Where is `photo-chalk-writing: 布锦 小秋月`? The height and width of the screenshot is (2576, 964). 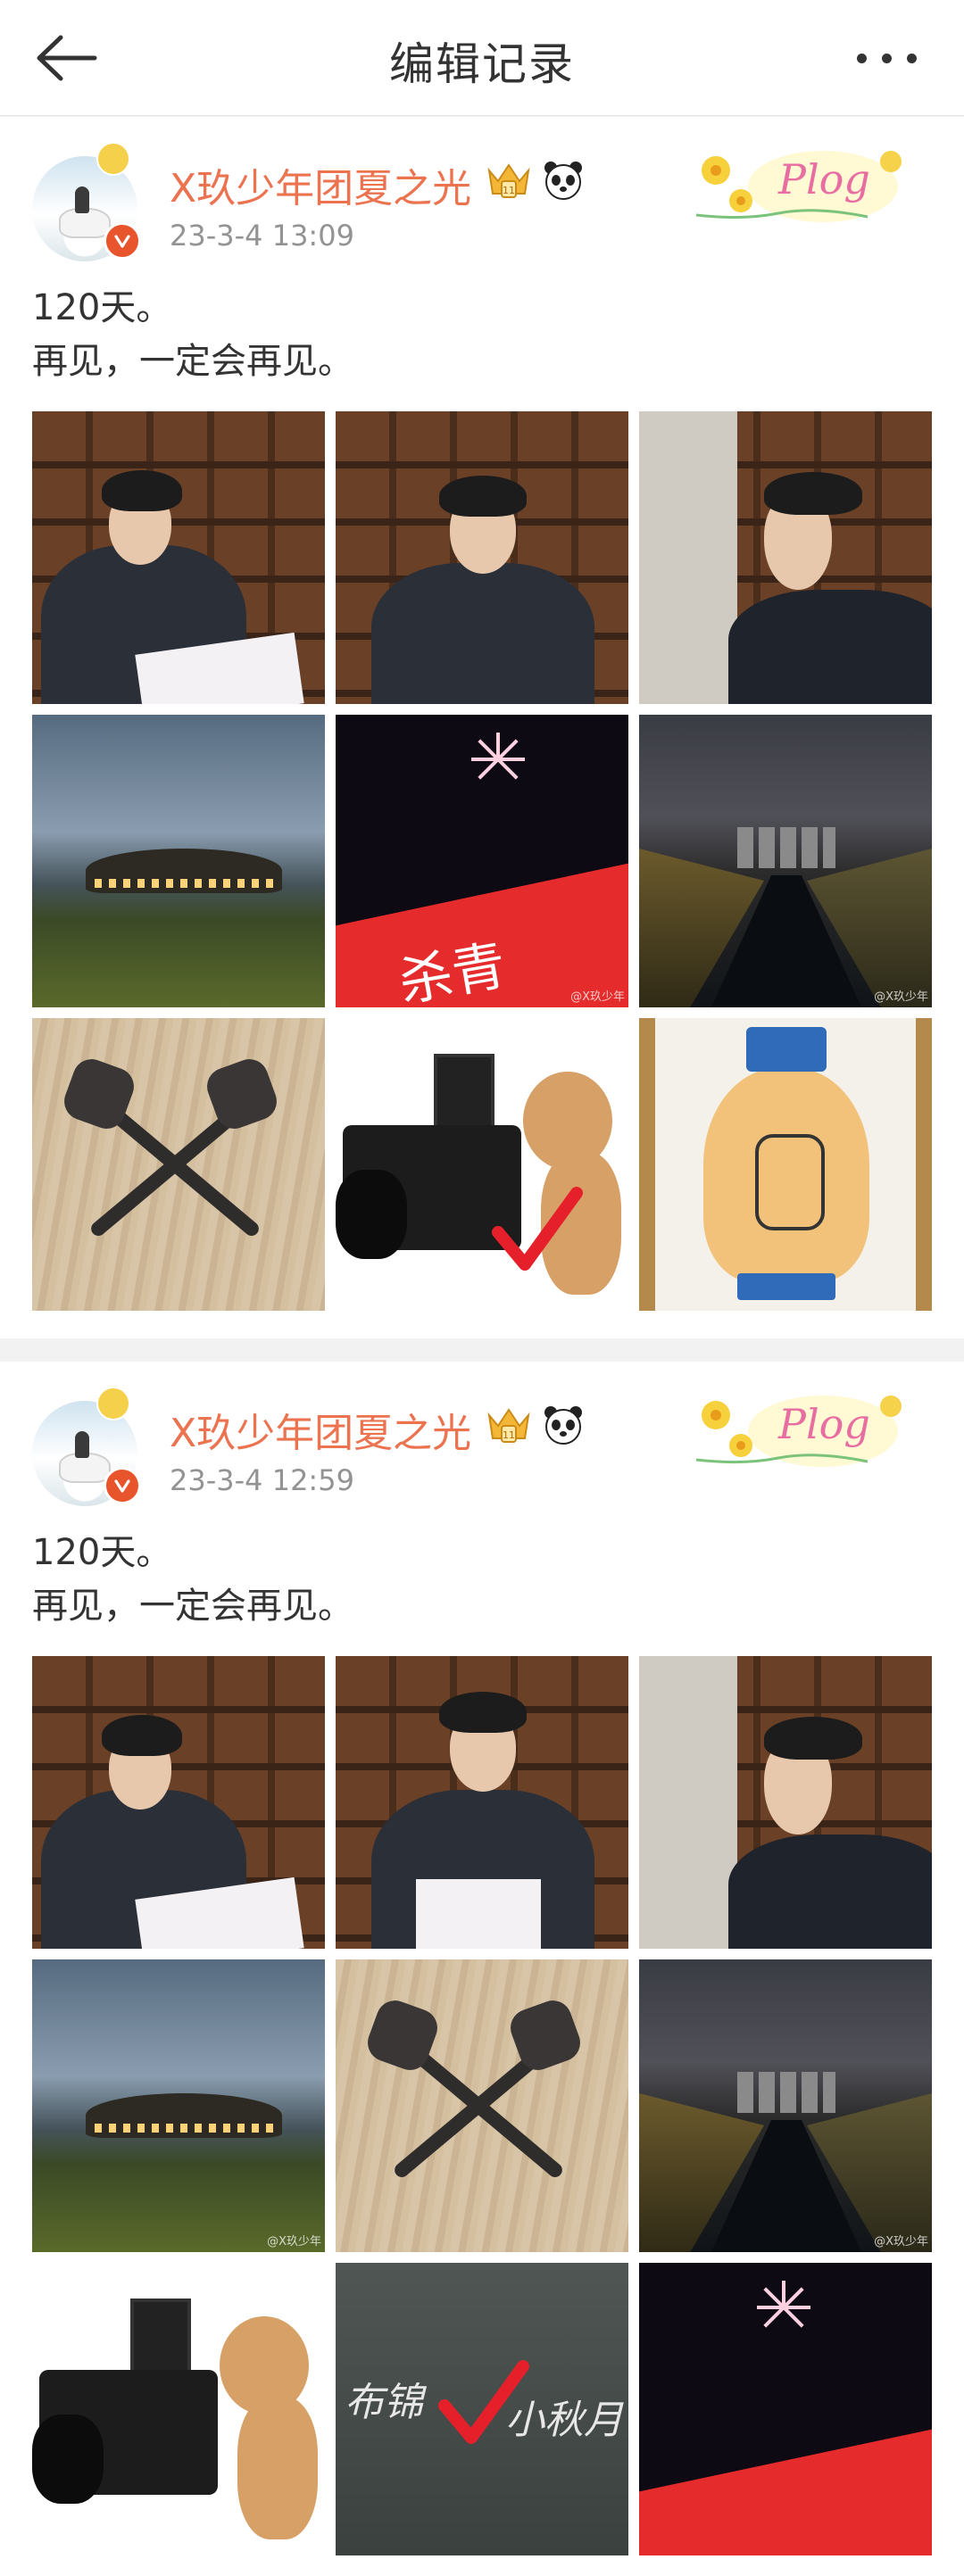 photo-chalk-writing: 布锦 小秋月 is located at coordinates (482, 2409).